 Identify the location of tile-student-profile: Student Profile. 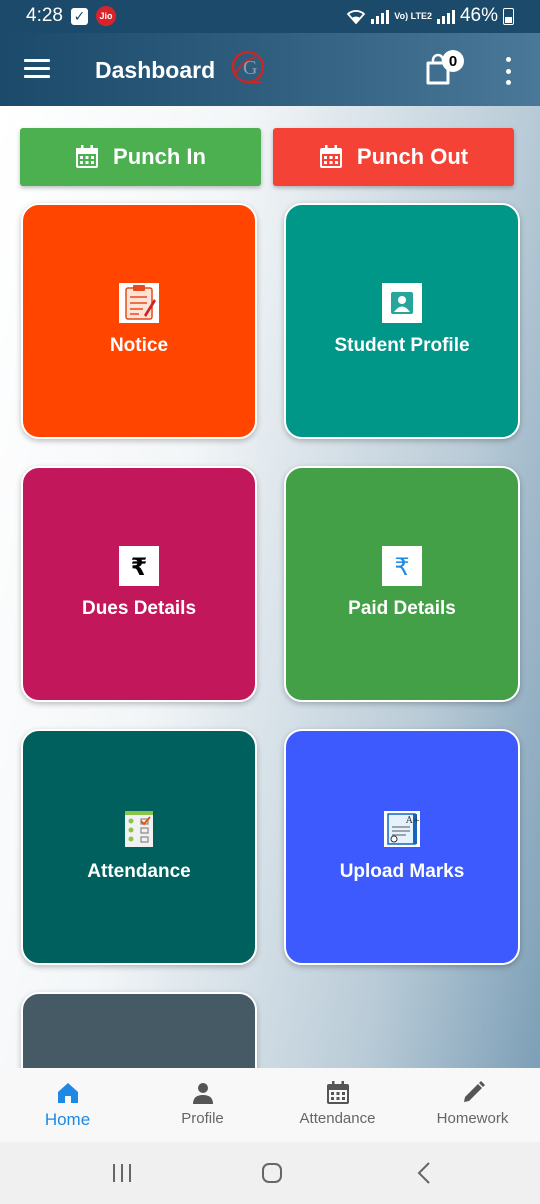
(402, 321).